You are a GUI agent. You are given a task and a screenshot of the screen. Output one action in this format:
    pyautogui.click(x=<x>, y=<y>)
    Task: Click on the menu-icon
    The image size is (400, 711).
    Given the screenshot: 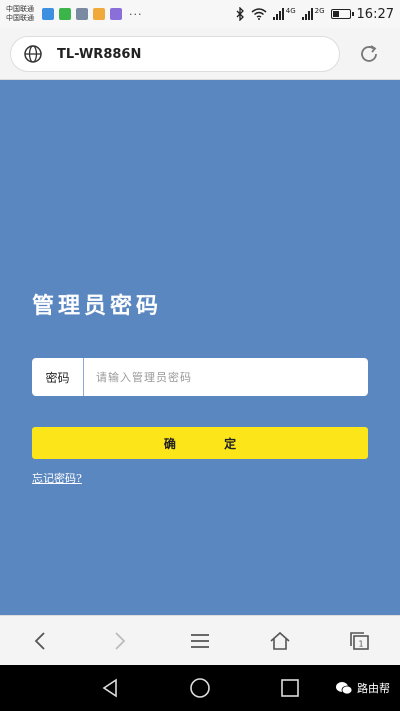 What is the action you would take?
    pyautogui.click(x=200, y=640)
    